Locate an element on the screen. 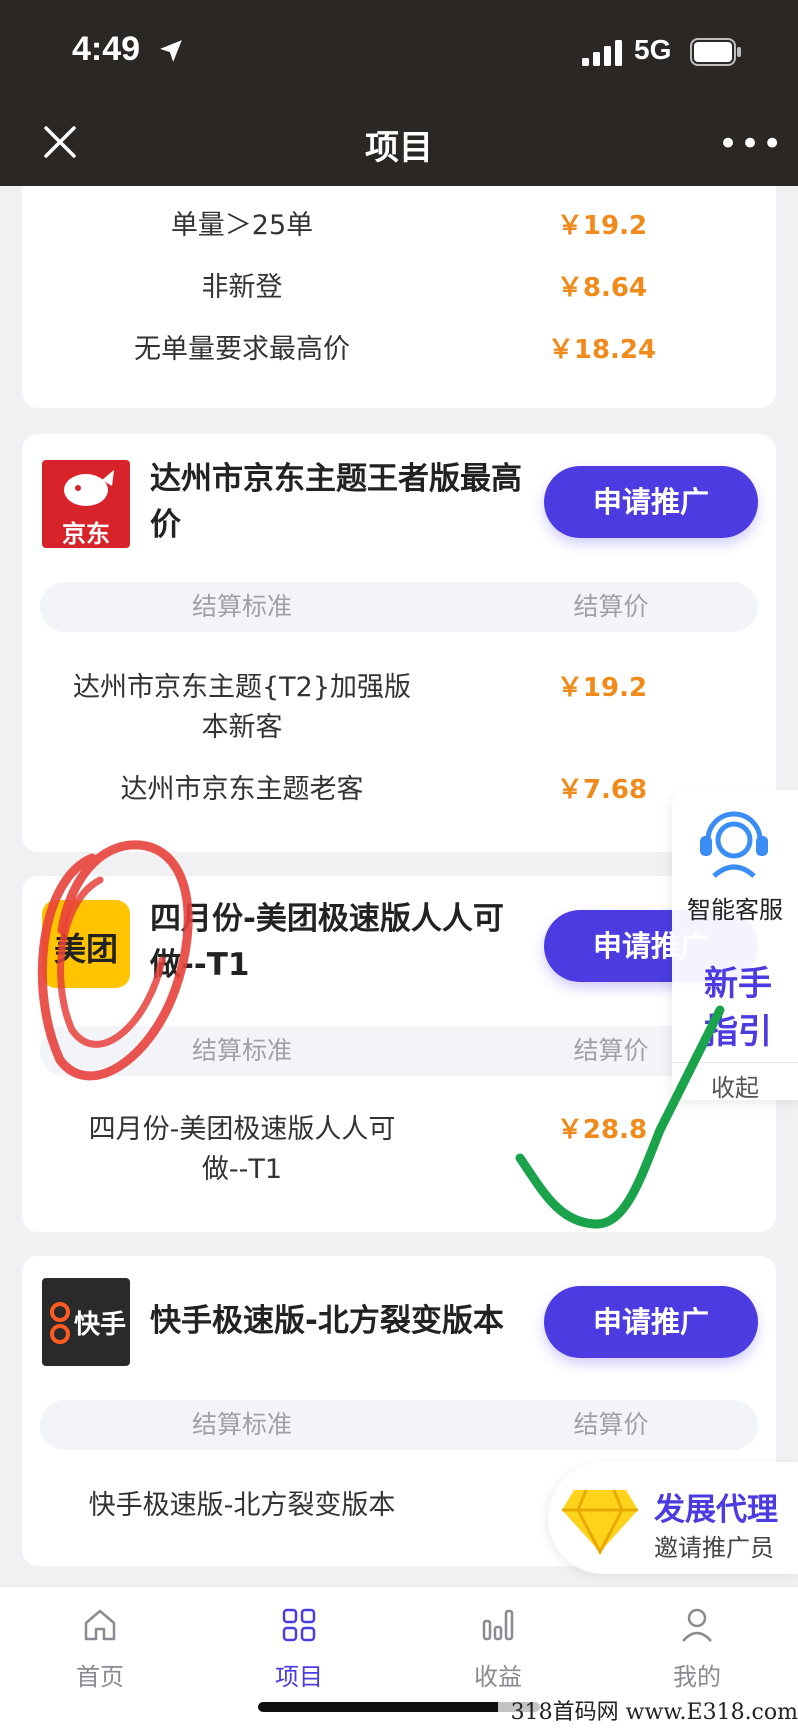  customer-service-label: 智能客服 is located at coordinates (735, 907).